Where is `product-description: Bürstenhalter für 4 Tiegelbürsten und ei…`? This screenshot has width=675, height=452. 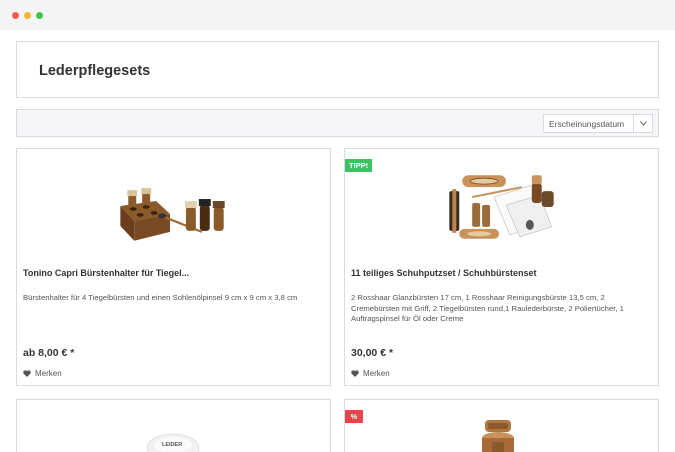 product-description: Bürstenhalter für 4 Tiegelbürsten und ei… is located at coordinates (160, 297).